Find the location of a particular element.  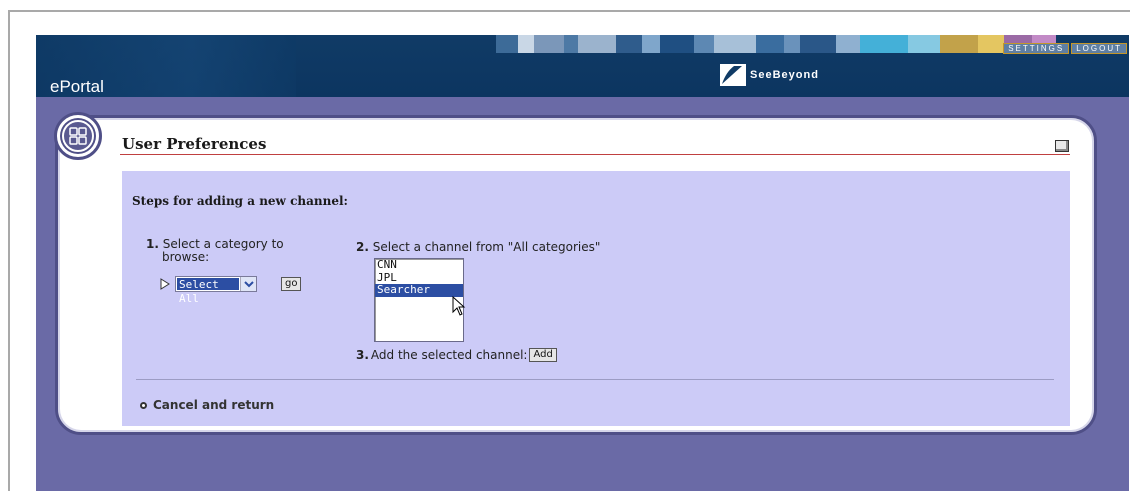

title-underline is located at coordinates (595, 154).